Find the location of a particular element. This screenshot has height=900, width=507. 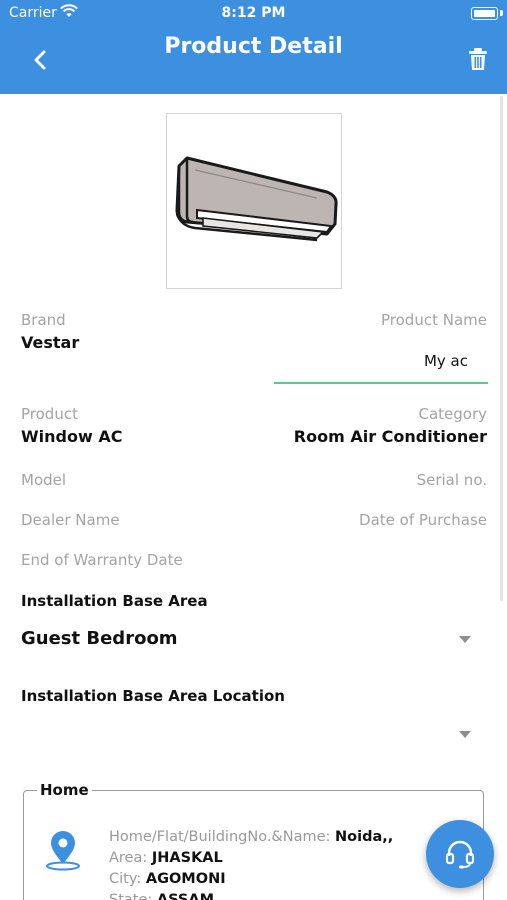

dealer-label: Dealer Name is located at coordinates (70, 520).